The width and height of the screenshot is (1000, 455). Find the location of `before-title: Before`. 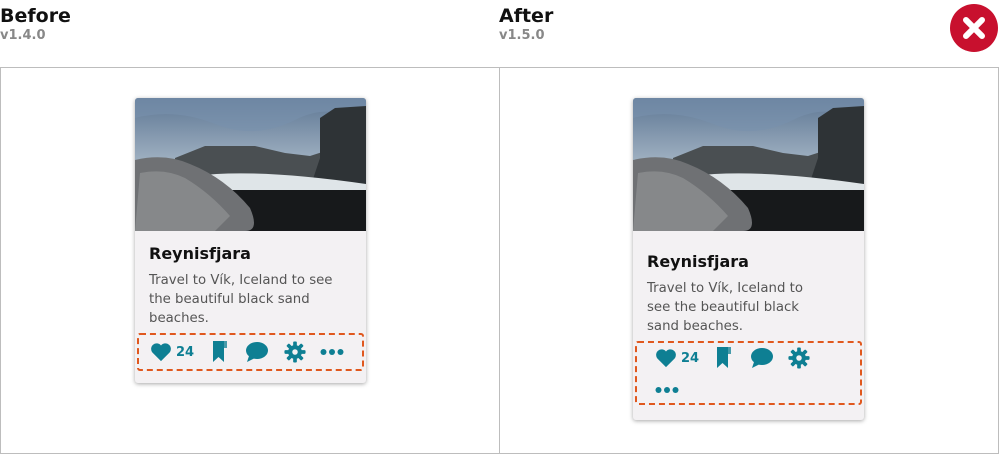

before-title: Before is located at coordinates (35, 16).